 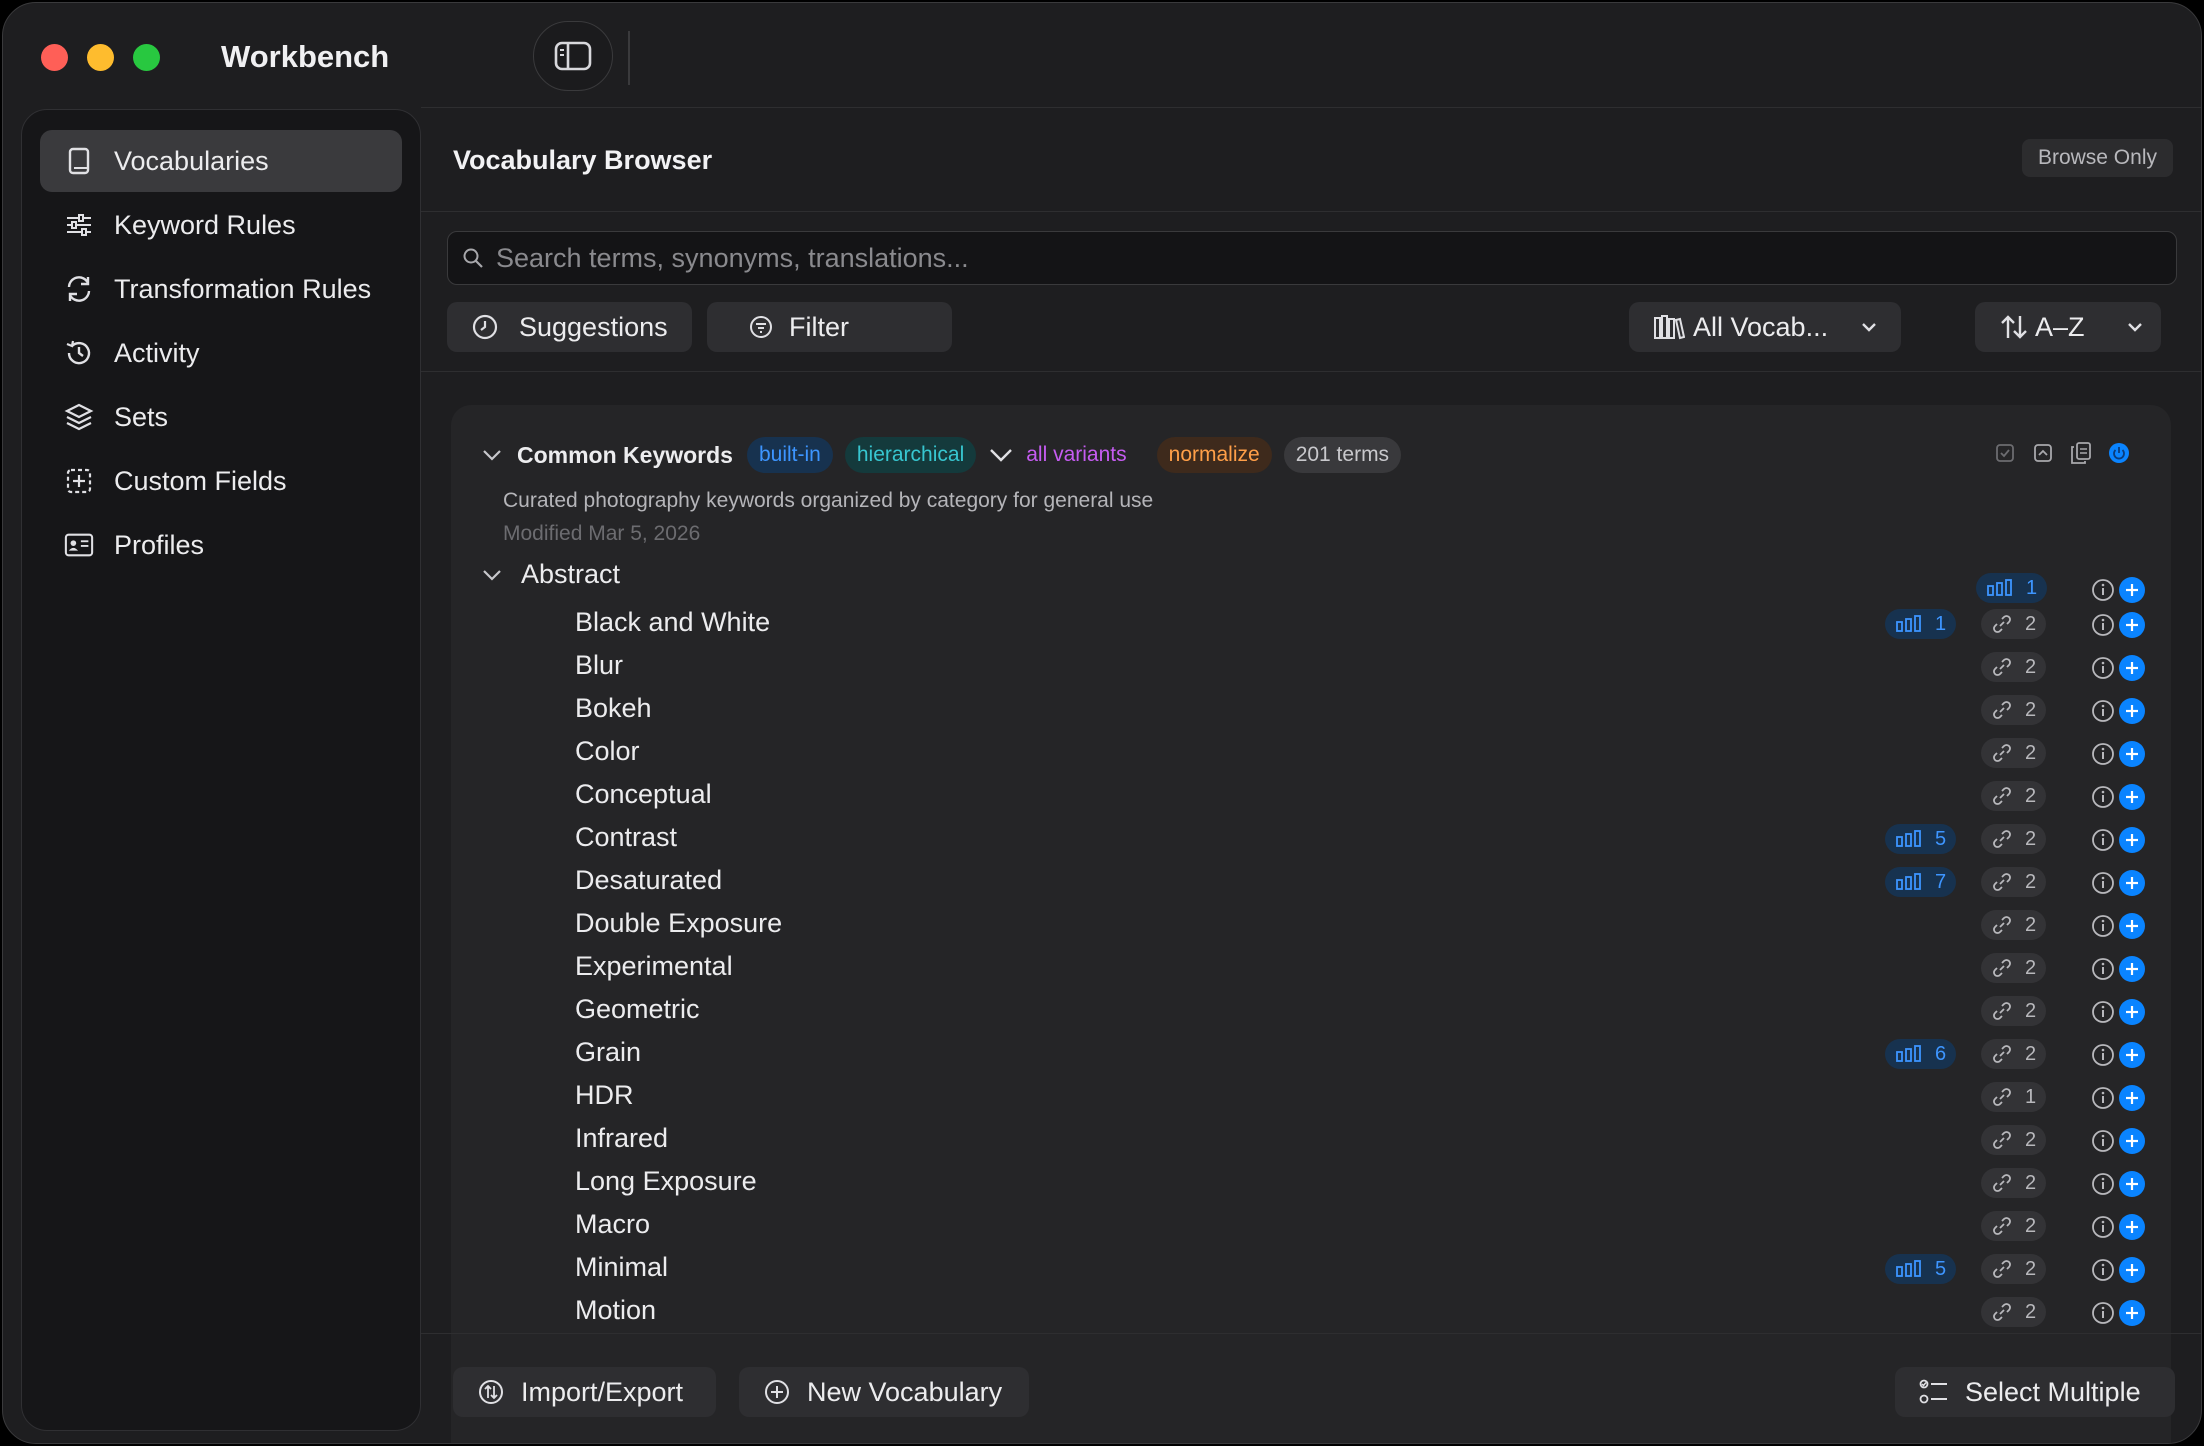 I want to click on search-field, so click(x=1312, y=258).